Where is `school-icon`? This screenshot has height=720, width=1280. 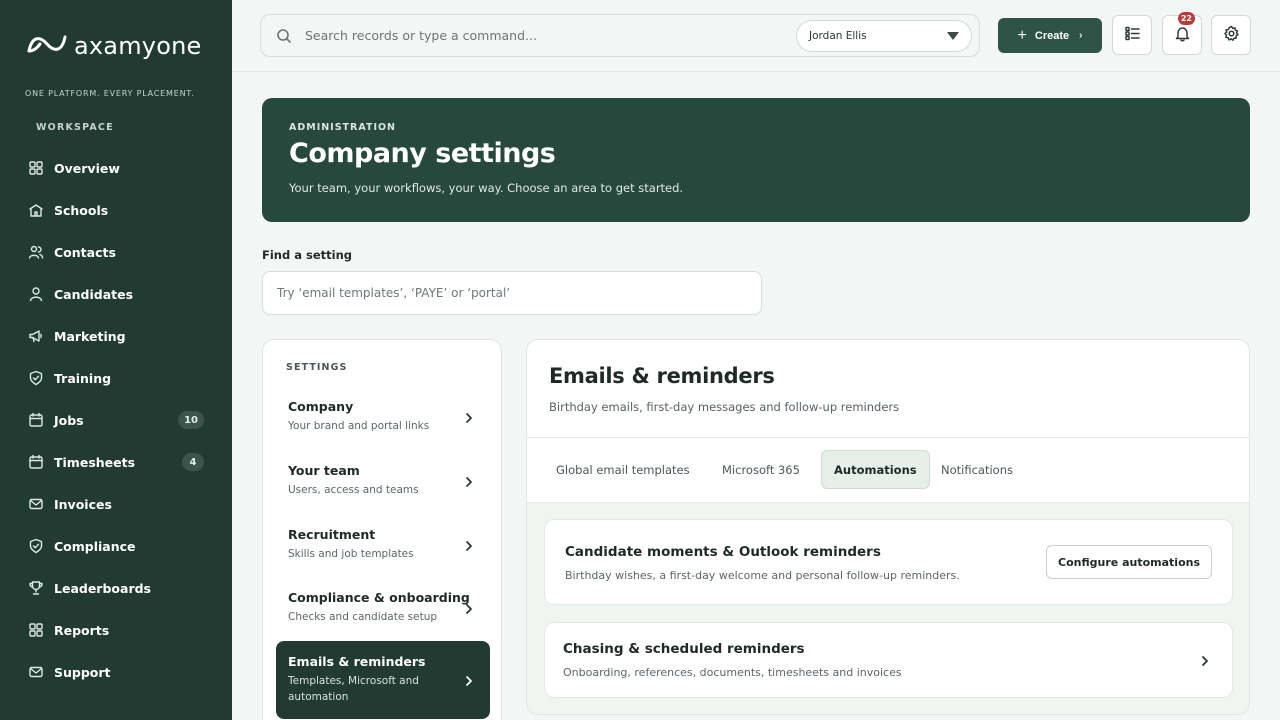 school-icon is located at coordinates (36, 210).